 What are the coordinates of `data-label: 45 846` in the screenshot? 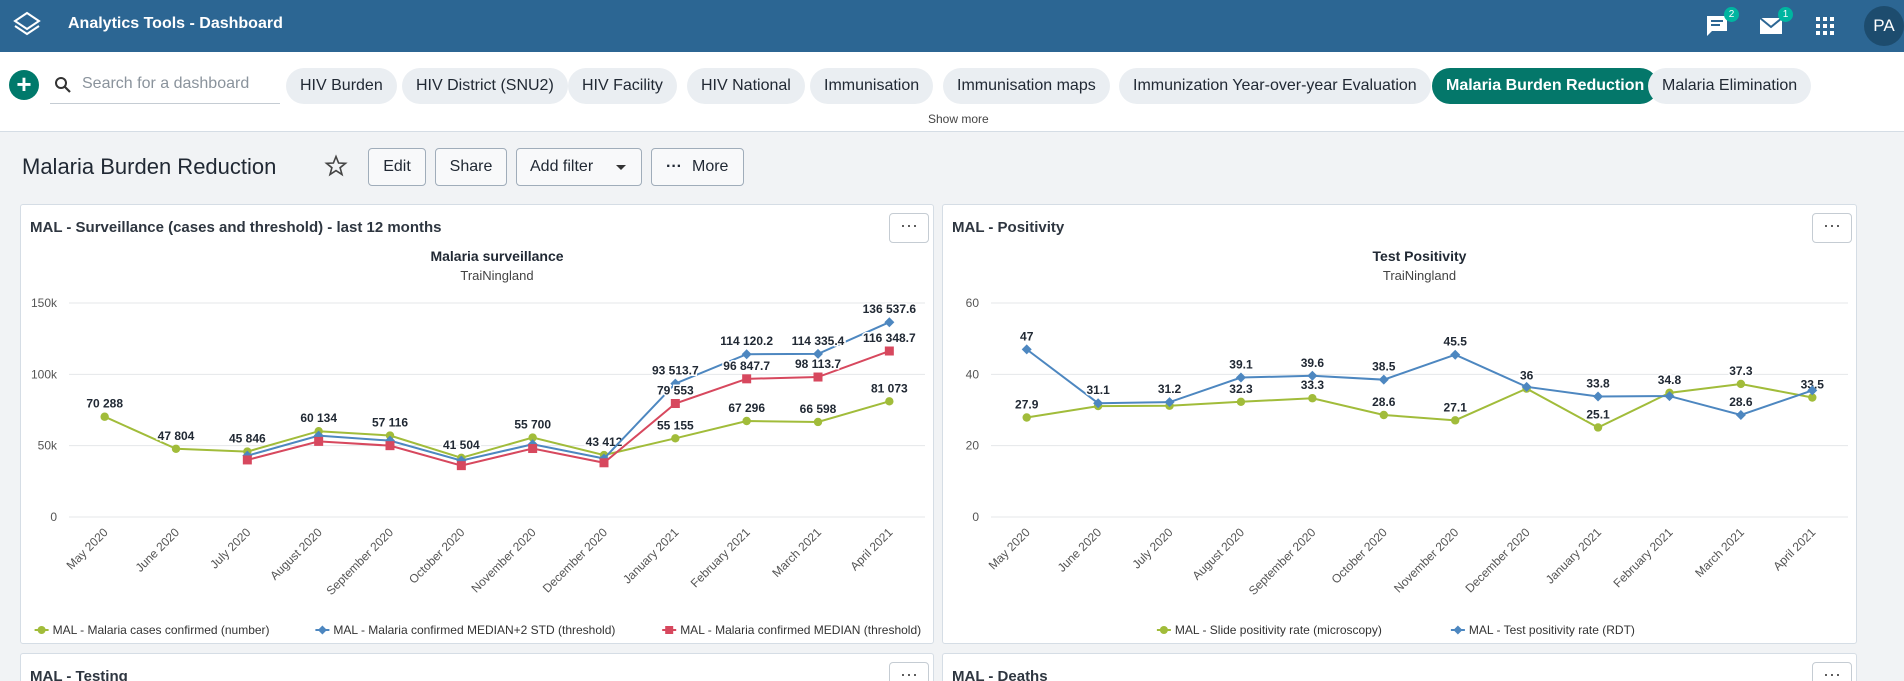 It's located at (247, 439).